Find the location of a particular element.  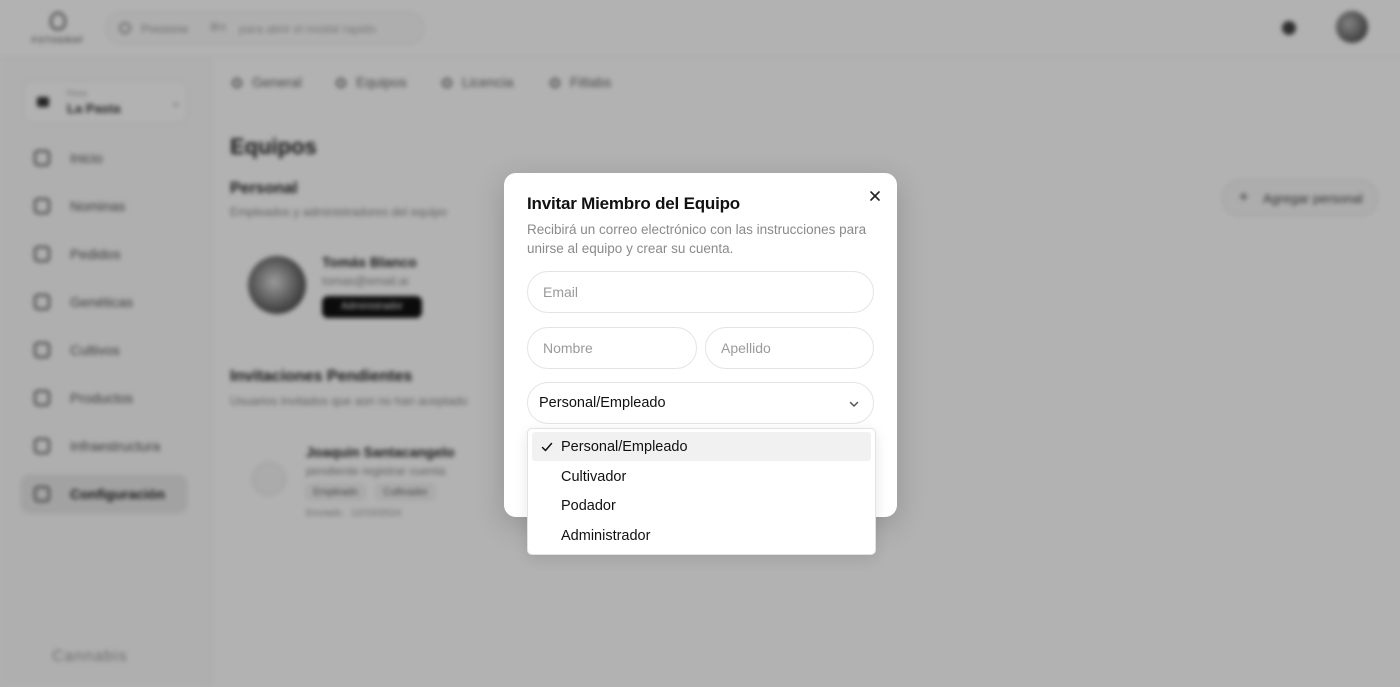

close-button is located at coordinates (875, 196).